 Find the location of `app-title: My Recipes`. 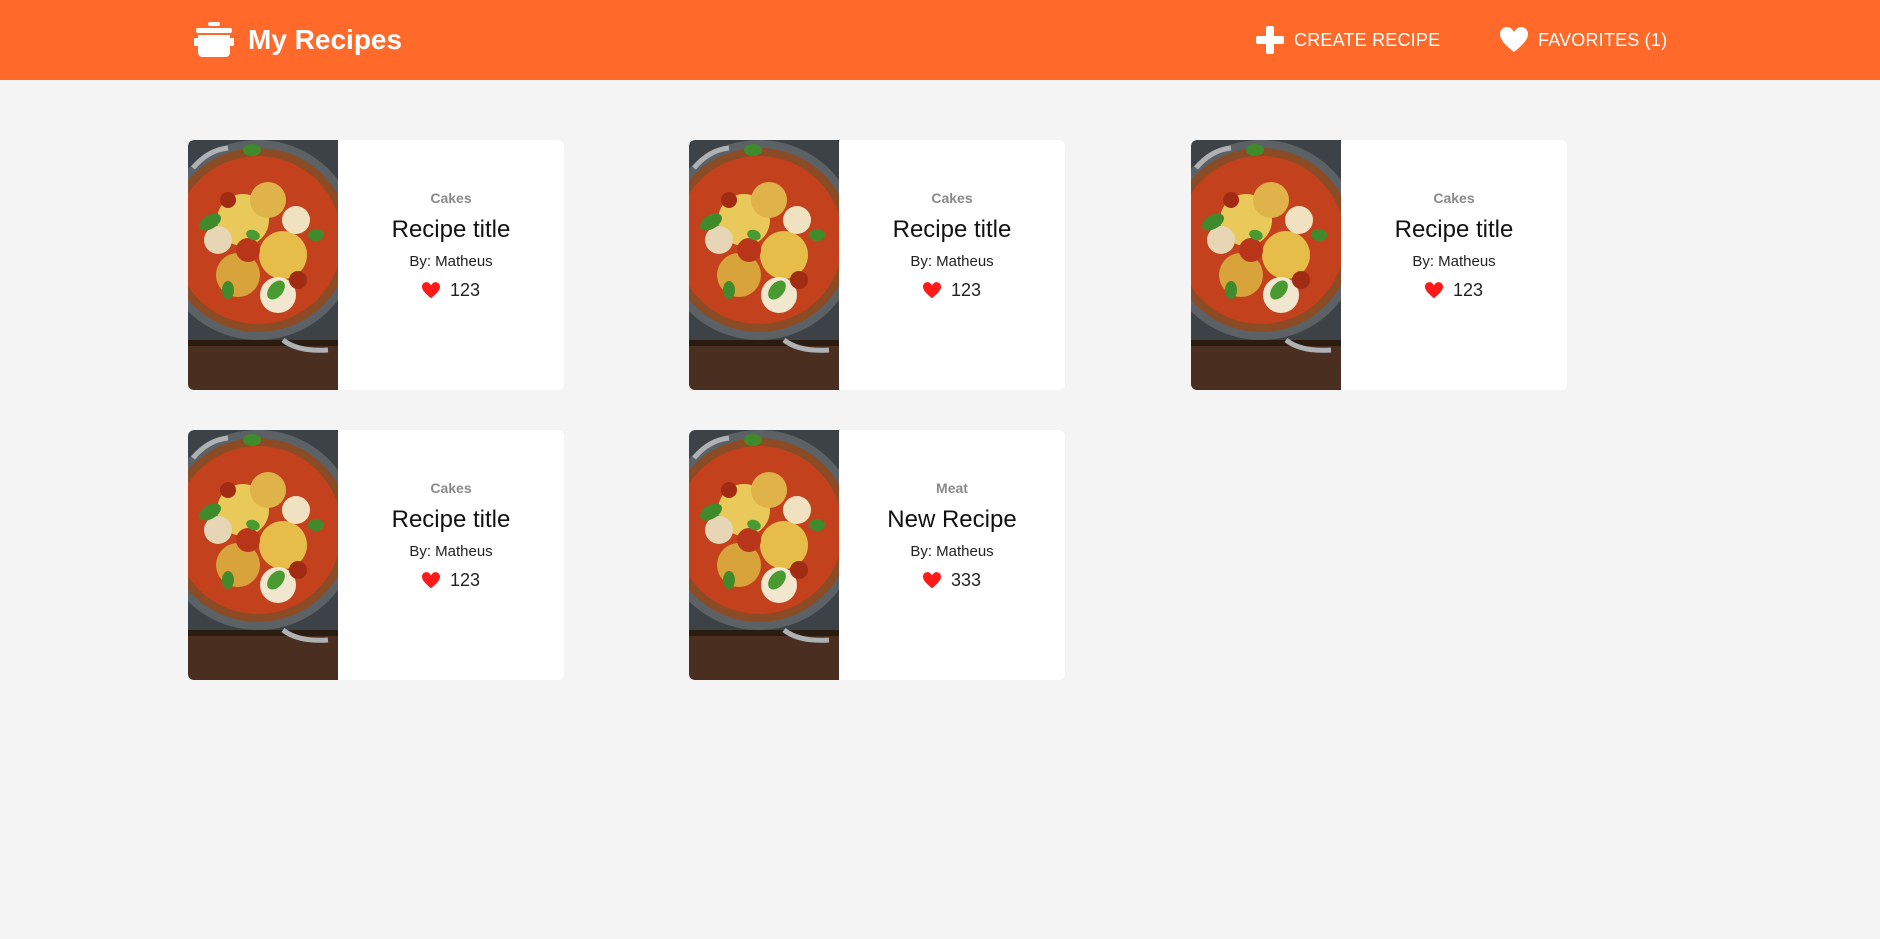

app-title: My Recipes is located at coordinates (325, 39).